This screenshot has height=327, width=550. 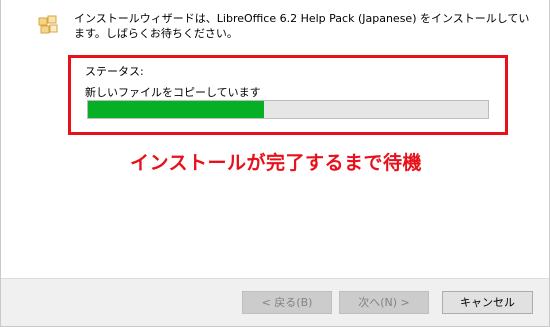 I want to click on progress-fill, so click(x=176, y=109).